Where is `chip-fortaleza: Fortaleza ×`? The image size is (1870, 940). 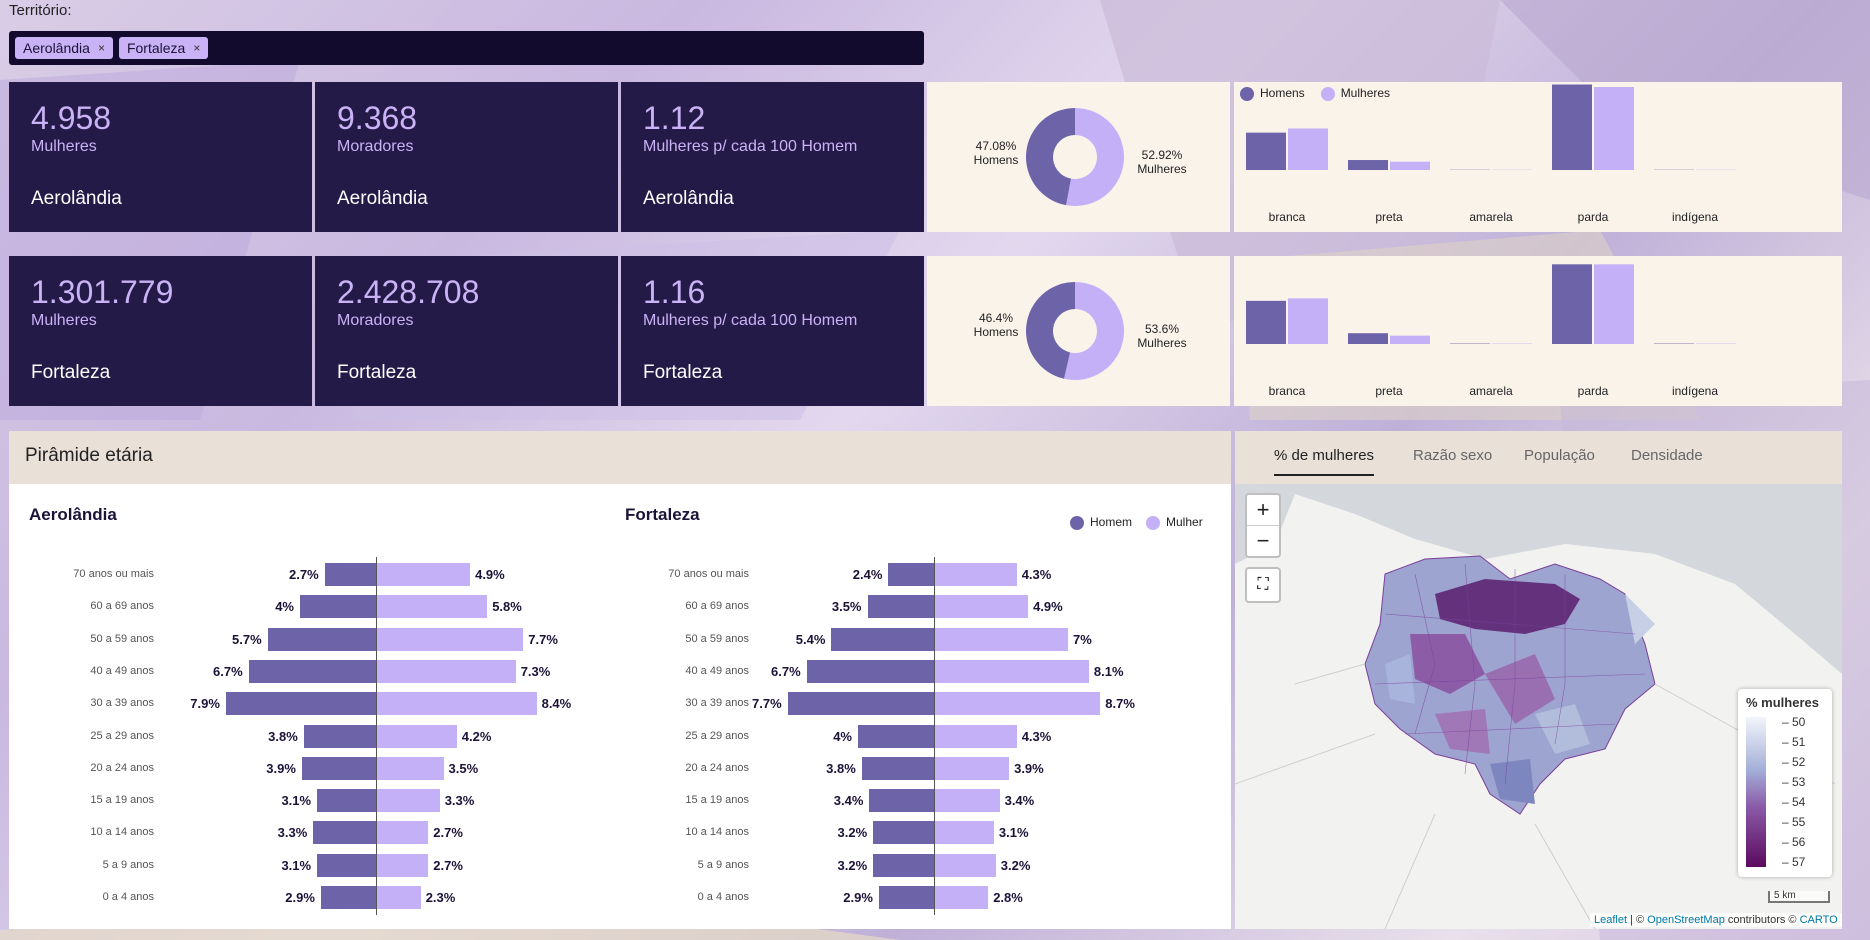
chip-fortaleza: Fortaleza × is located at coordinates (163, 48).